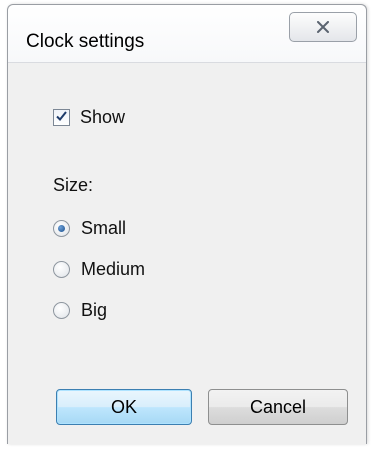  Describe the element at coordinates (113, 269) in the screenshot. I see `radio-medium-label: Medium` at that location.